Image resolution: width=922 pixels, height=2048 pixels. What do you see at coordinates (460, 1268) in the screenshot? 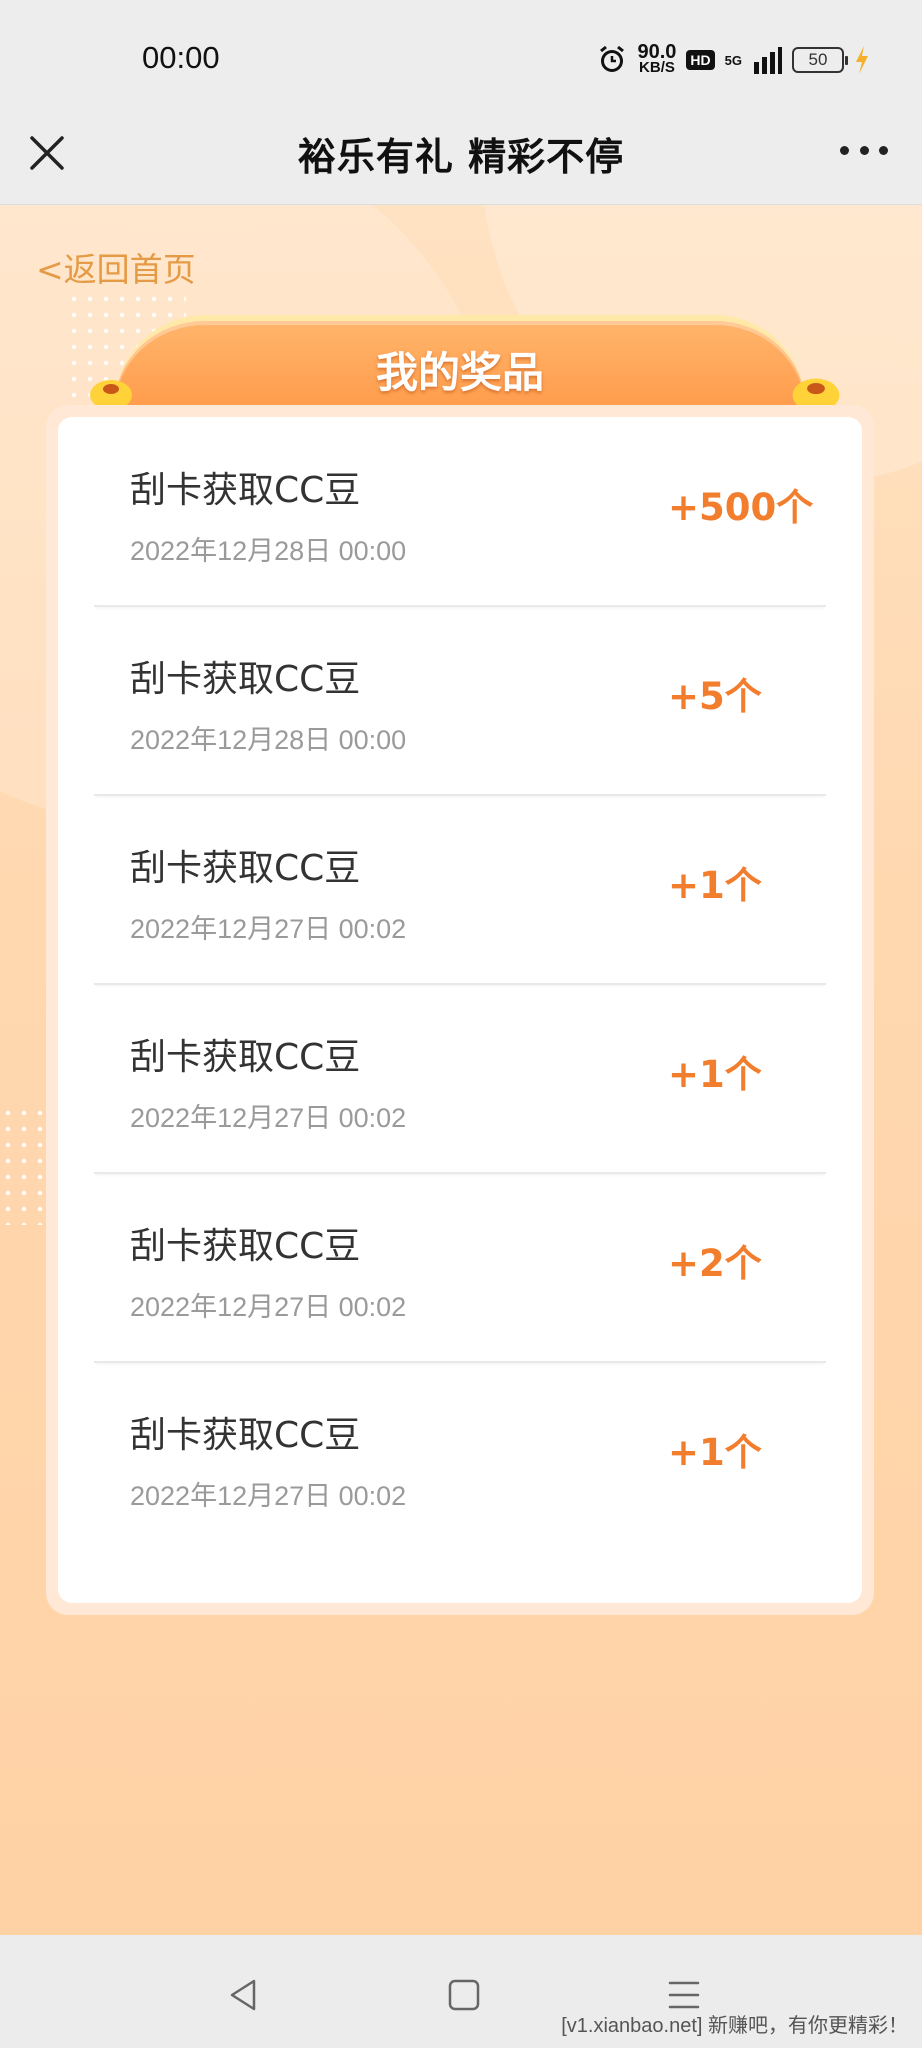
I see `prize-row: 刮卡获取CC豆 2022年12月27日 00:02 +2个` at bounding box center [460, 1268].